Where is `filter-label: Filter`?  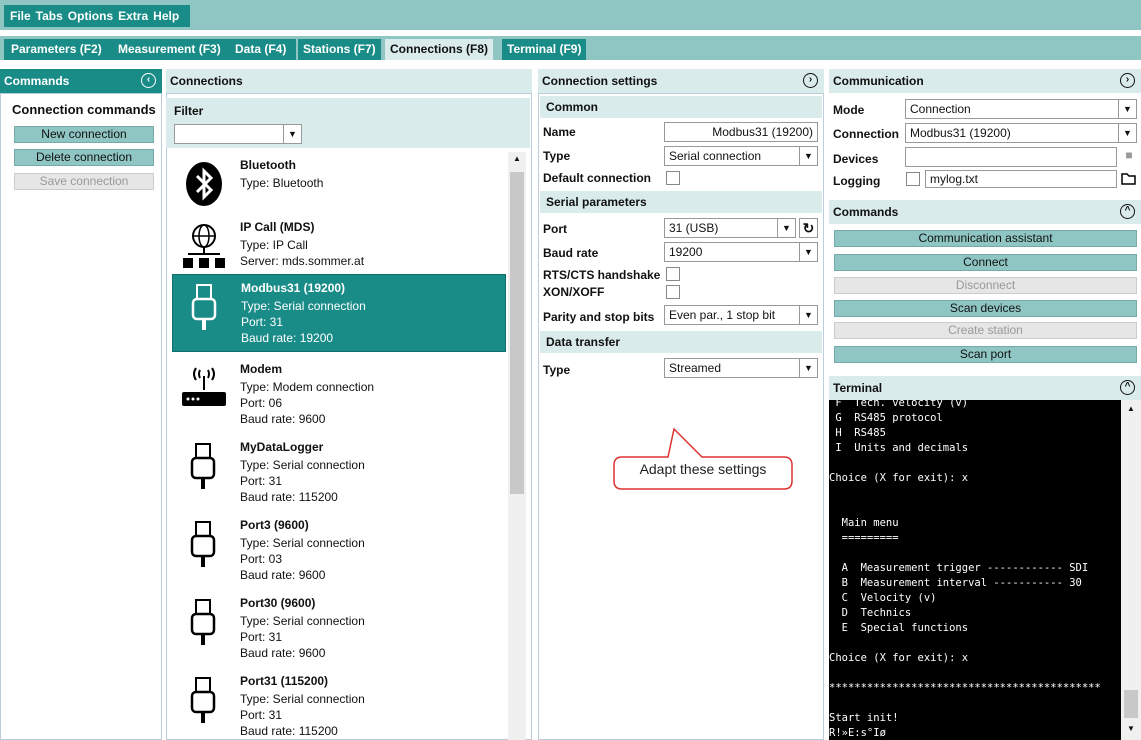
filter-label: Filter is located at coordinates (189, 111).